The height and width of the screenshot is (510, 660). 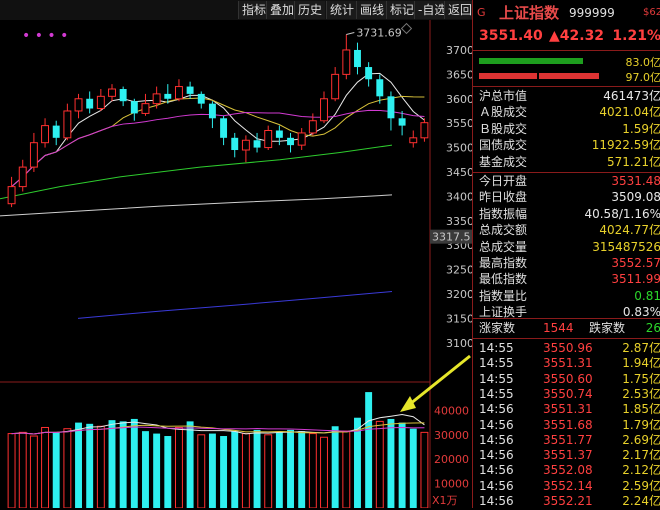 I want to click on stat-value: 3552.57, so click(x=635, y=263).